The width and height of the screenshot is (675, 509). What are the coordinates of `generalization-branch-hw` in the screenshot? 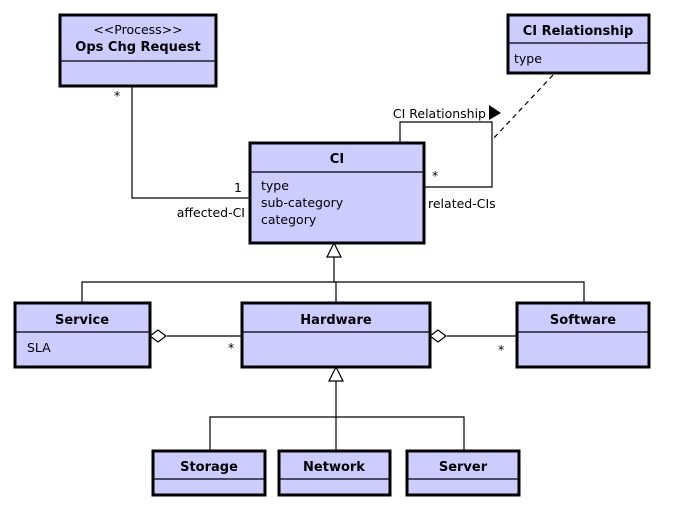 It's located at (337, 433).